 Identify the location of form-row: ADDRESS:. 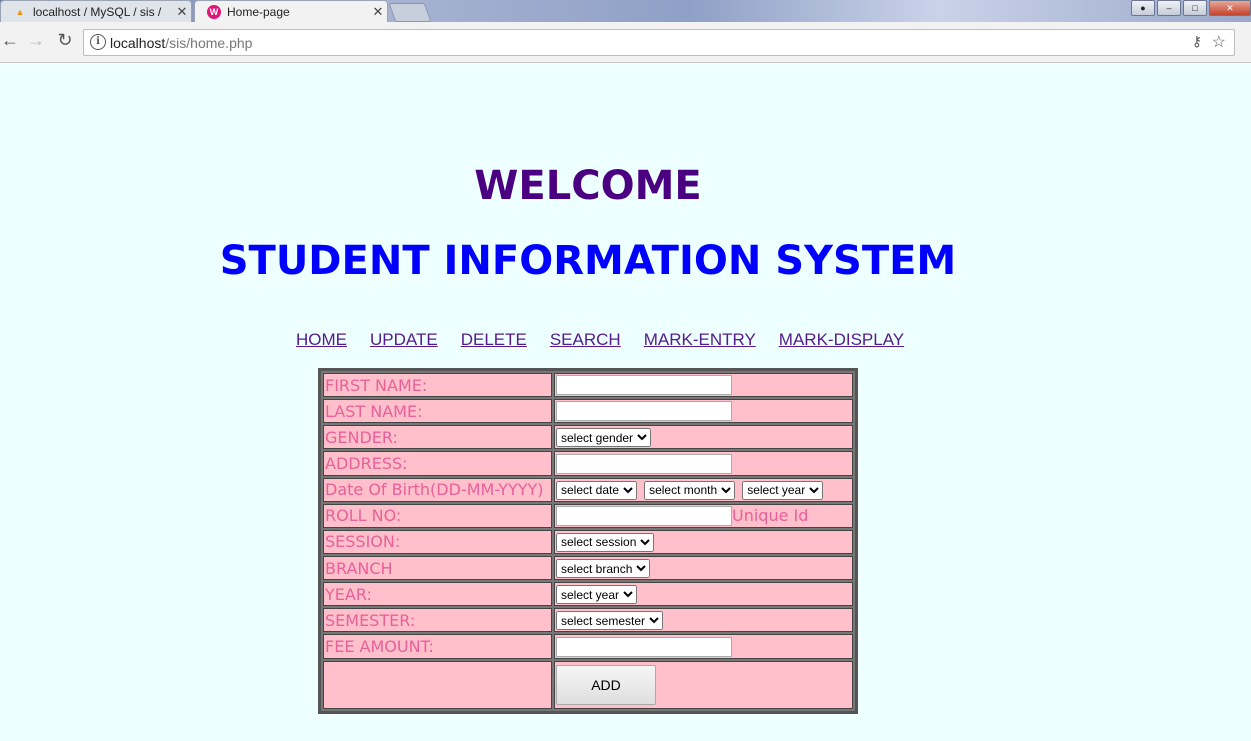
(588, 463).